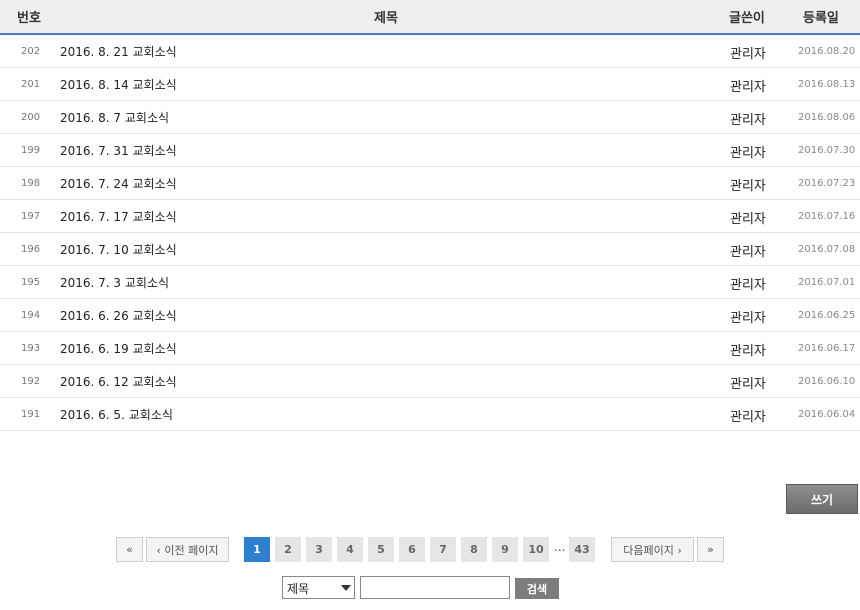  What do you see at coordinates (827, 183) in the screenshot?
I see `row-date: 2016.07.23` at bounding box center [827, 183].